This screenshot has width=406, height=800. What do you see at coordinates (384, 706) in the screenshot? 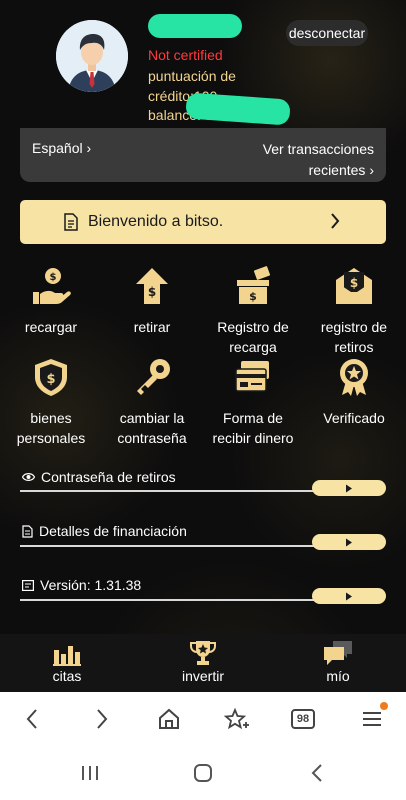
I see `notification-dot` at bounding box center [384, 706].